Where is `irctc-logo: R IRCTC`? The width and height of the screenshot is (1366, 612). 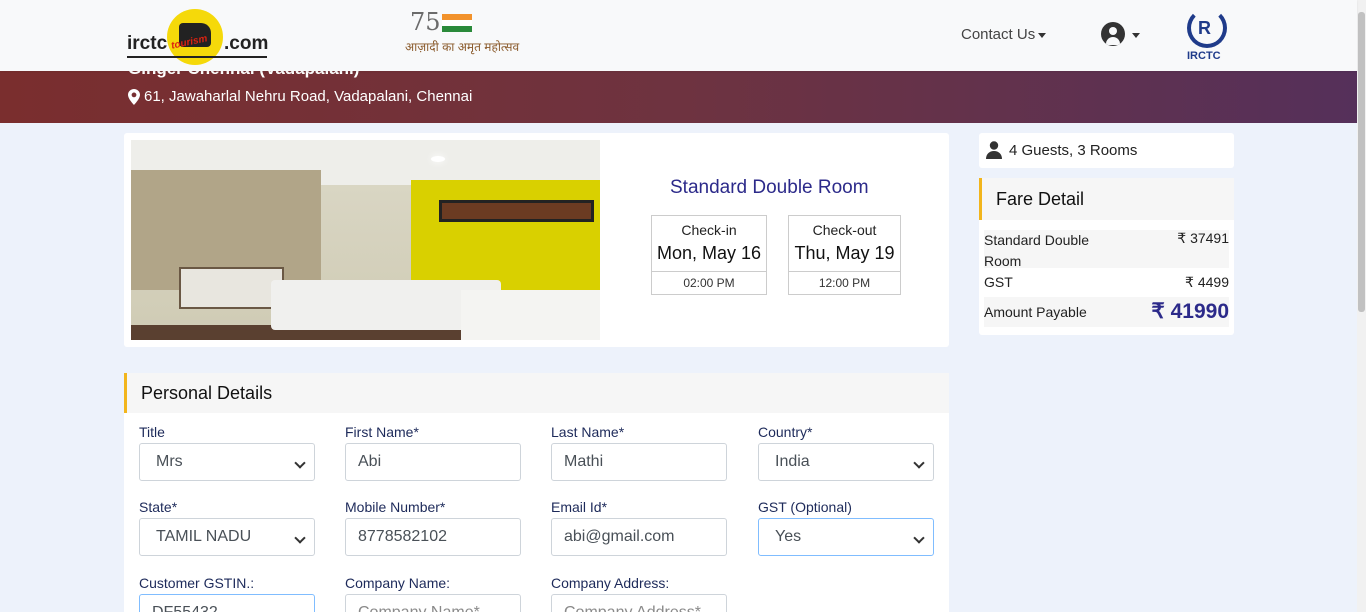 irctc-logo: R IRCTC is located at coordinates (1207, 36).